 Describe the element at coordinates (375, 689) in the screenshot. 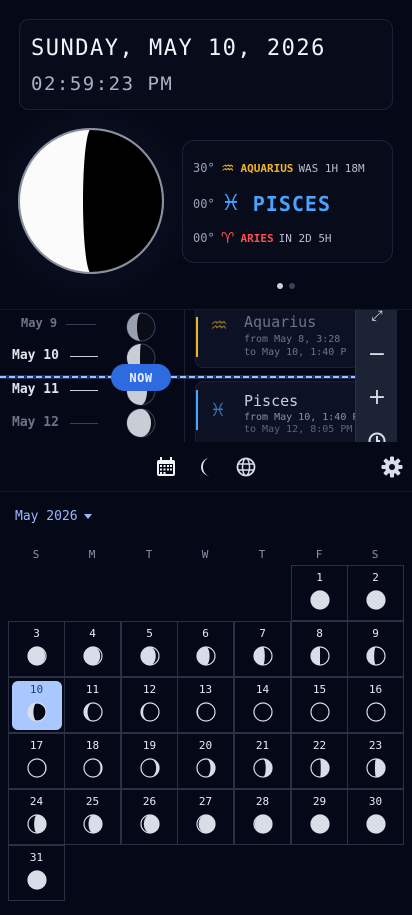

I see `day-number: 16` at that location.